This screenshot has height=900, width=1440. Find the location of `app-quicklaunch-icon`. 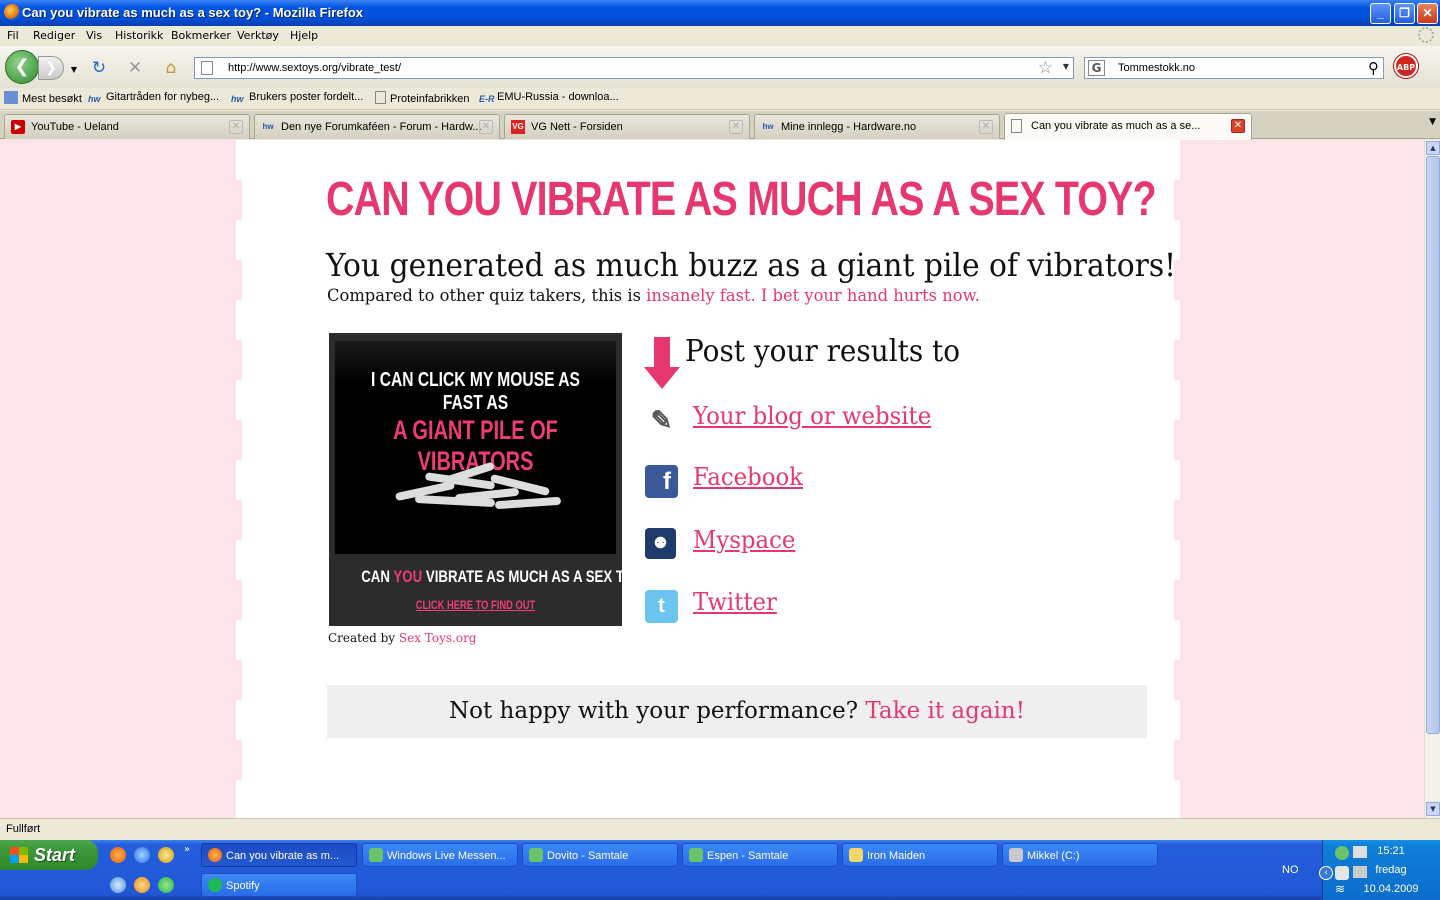

app-quicklaunch-icon is located at coordinates (166, 855).